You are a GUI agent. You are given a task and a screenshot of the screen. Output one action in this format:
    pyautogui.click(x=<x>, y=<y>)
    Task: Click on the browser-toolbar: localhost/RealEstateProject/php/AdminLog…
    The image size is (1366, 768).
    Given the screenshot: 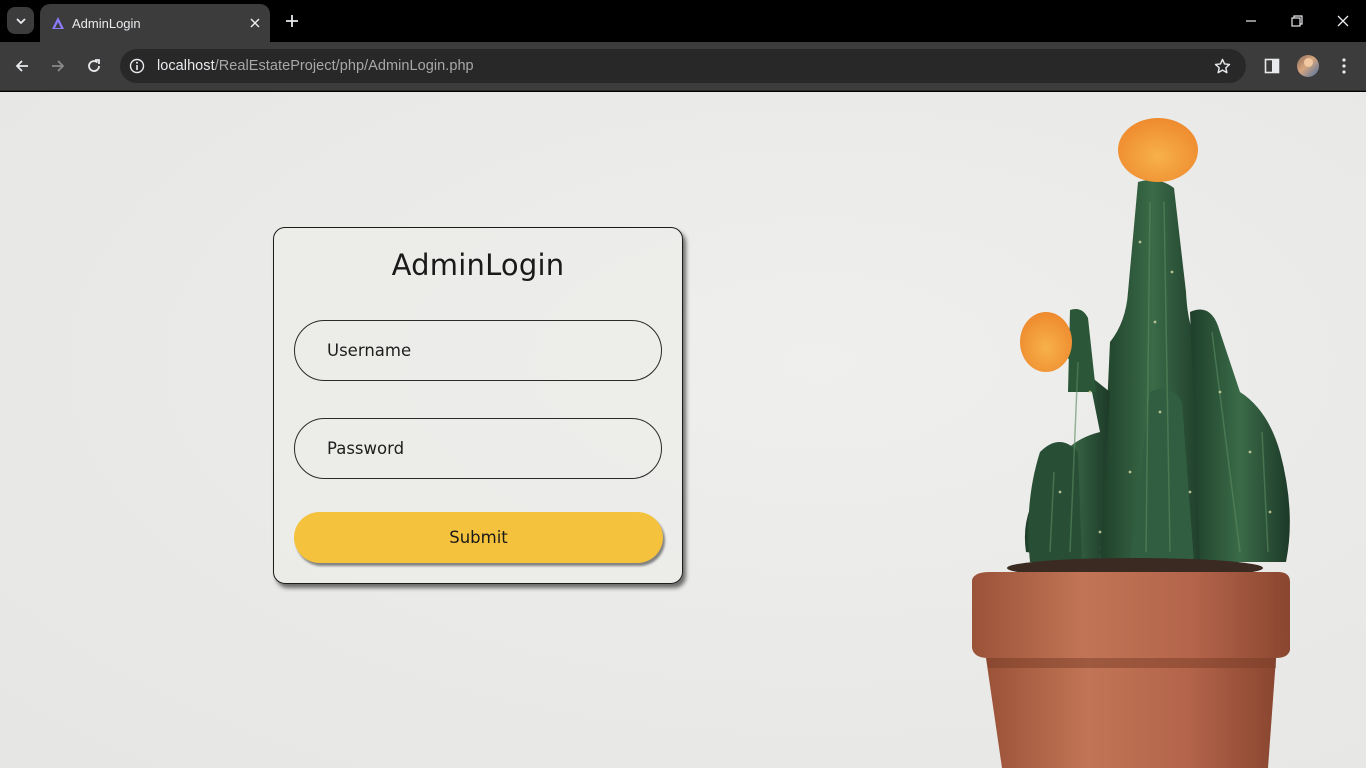 What is the action you would take?
    pyautogui.click(x=683, y=66)
    